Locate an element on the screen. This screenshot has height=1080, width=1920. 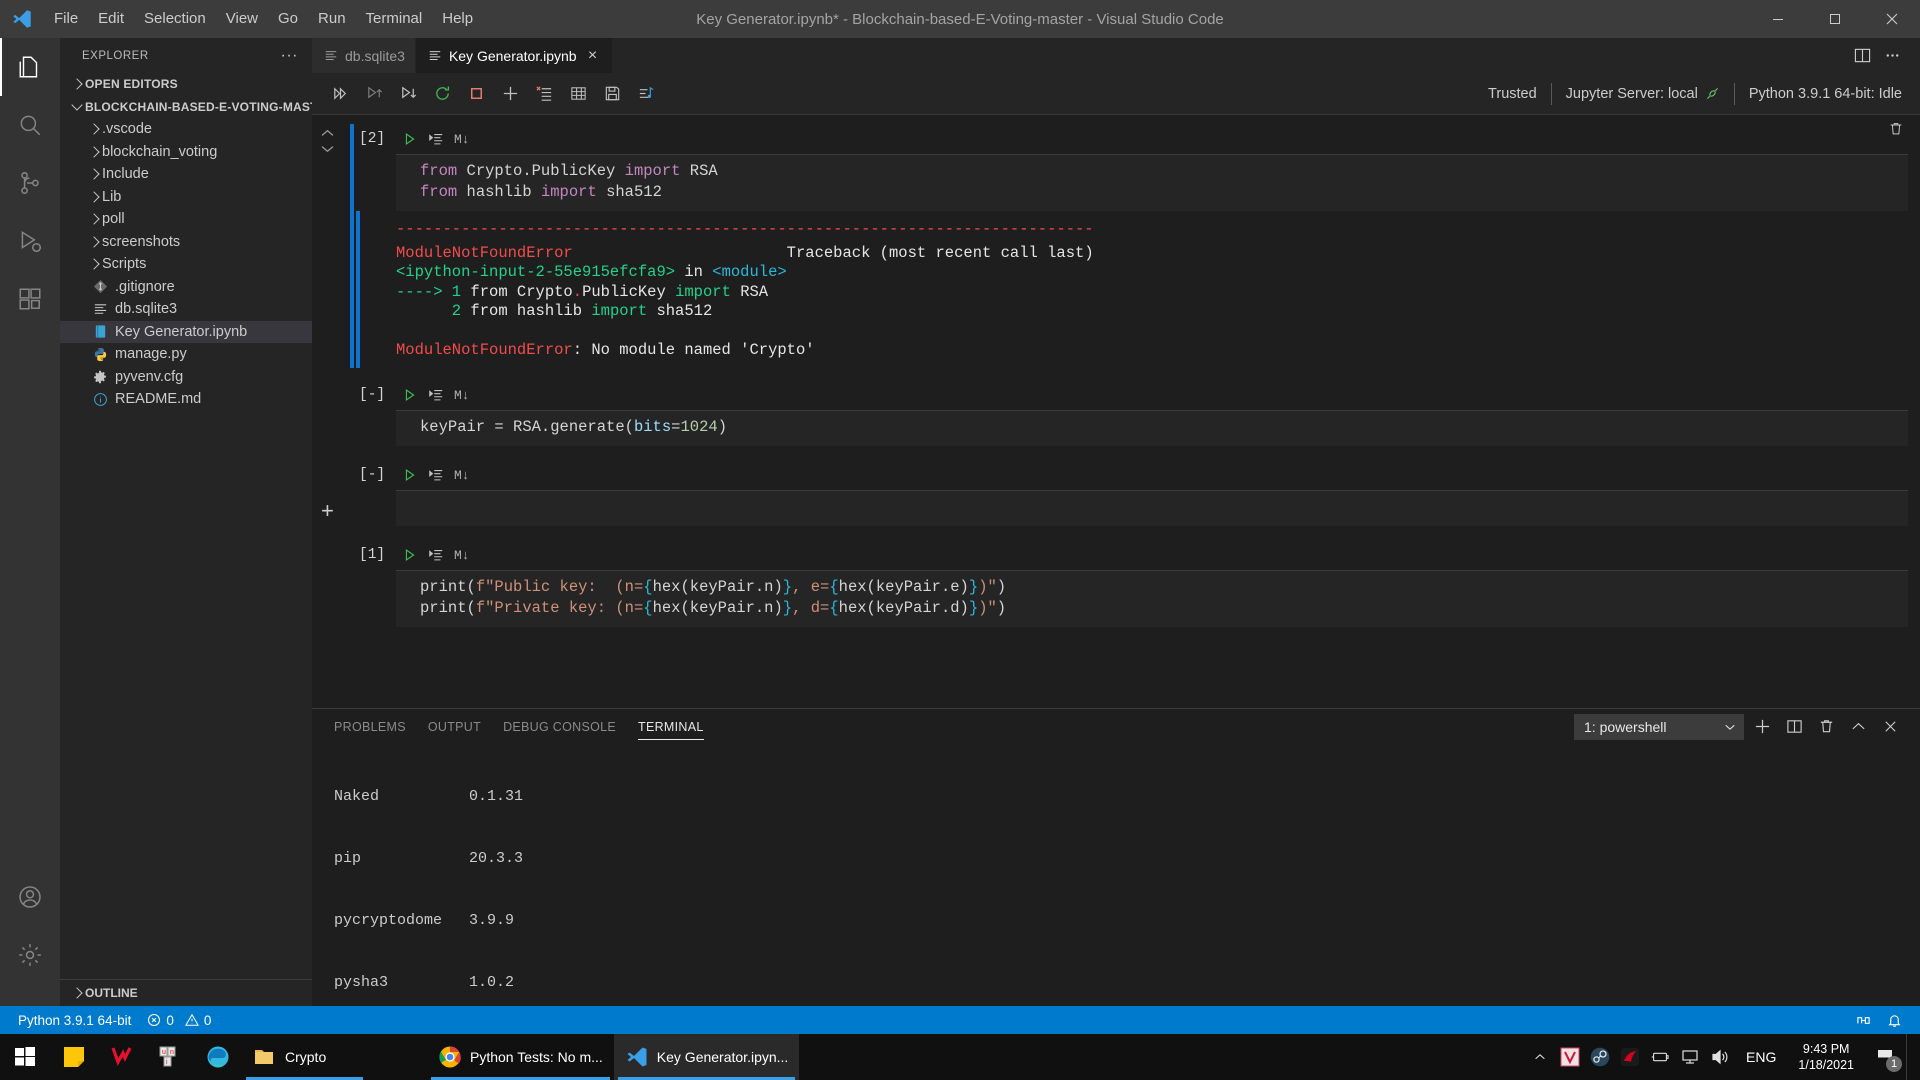
minimize-button is located at coordinates (1777, 19).